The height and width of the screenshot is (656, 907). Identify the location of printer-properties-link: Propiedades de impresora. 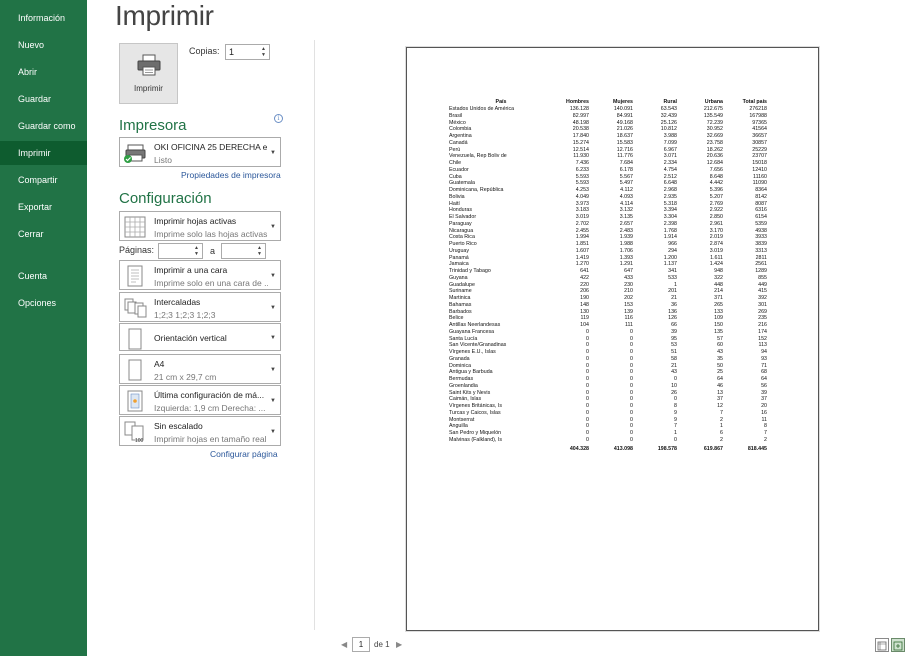
(231, 175).